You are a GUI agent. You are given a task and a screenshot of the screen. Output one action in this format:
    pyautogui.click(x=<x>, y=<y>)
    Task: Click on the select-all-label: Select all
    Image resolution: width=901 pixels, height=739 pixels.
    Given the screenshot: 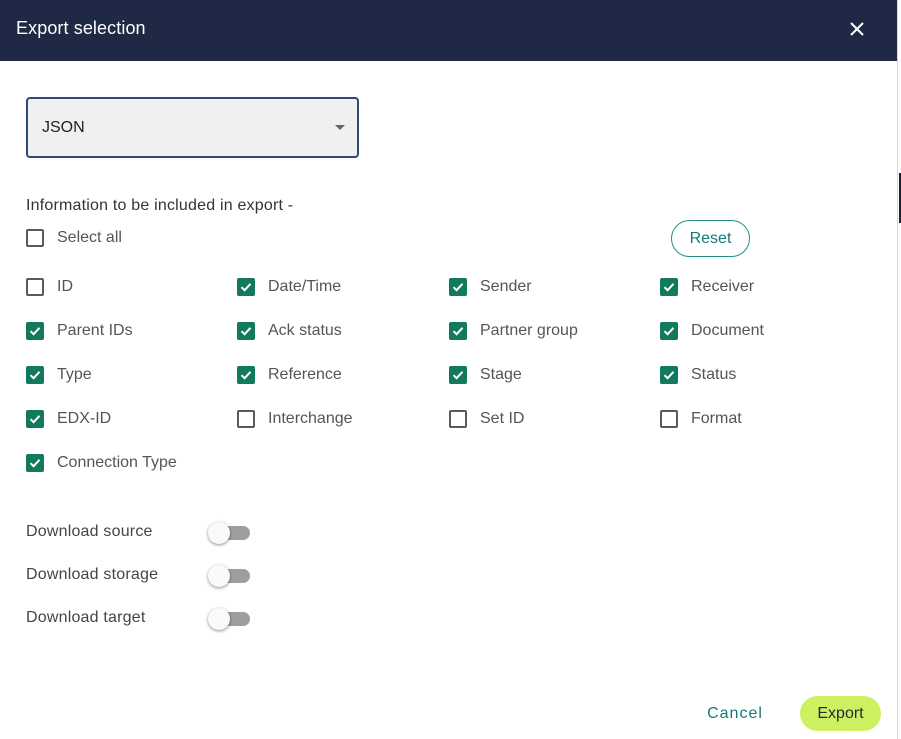 What is the action you would take?
    pyautogui.click(x=89, y=237)
    